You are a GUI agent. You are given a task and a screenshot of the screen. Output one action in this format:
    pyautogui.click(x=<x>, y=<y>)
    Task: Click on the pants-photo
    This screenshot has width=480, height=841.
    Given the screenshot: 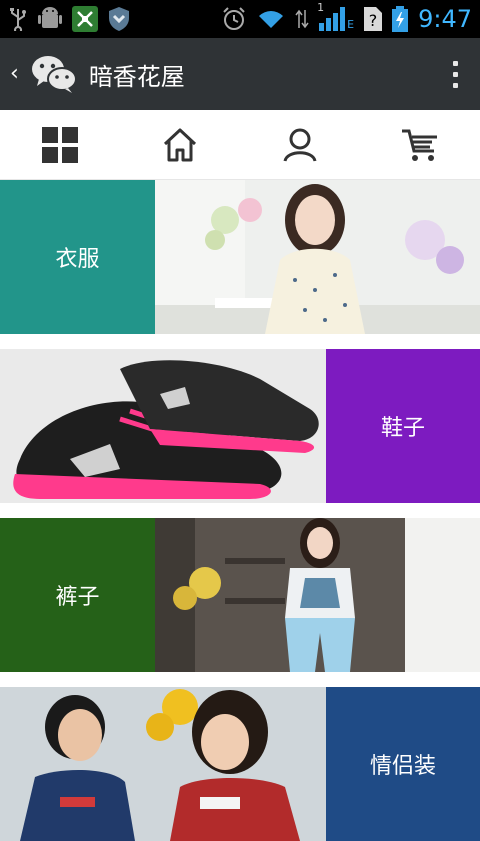 What is the action you would take?
    pyautogui.click(x=317, y=595)
    